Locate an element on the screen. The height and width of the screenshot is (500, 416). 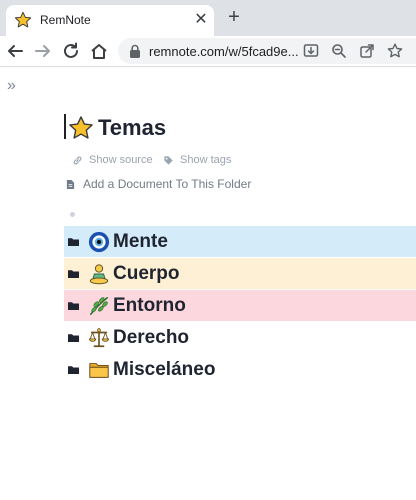
show-source-label: Show source is located at coordinates (121, 160).